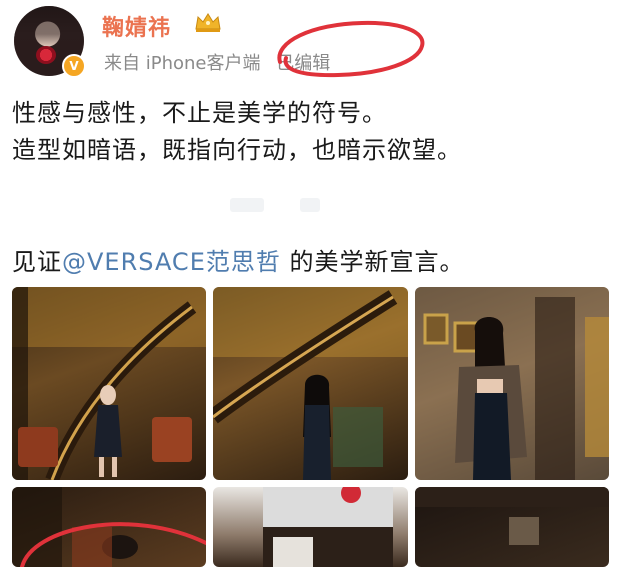  I want to click on verified-v-icon: V, so click(74, 66).